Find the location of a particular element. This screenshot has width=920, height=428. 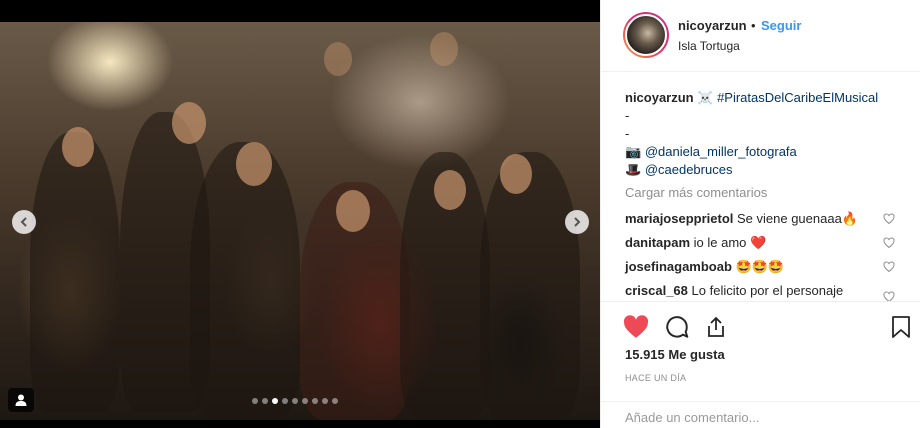

share-button is located at coordinates (716, 327).